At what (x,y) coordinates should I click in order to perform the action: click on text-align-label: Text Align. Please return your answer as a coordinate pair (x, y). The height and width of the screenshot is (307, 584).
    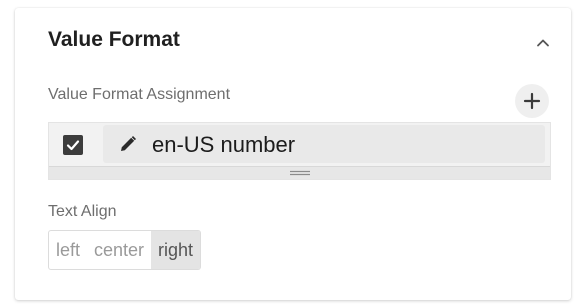
    Looking at the image, I should click on (82, 211).